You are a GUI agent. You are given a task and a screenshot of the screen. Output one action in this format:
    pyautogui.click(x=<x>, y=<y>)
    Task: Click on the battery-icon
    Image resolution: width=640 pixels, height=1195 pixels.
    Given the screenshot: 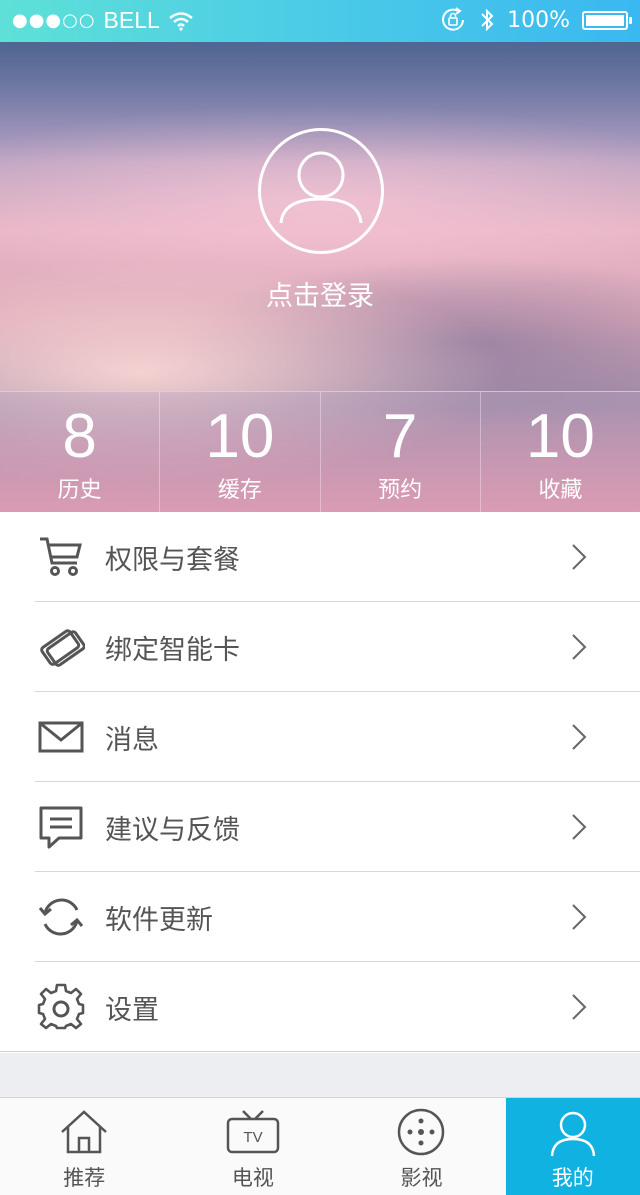 What is the action you would take?
    pyautogui.click(x=607, y=20)
    